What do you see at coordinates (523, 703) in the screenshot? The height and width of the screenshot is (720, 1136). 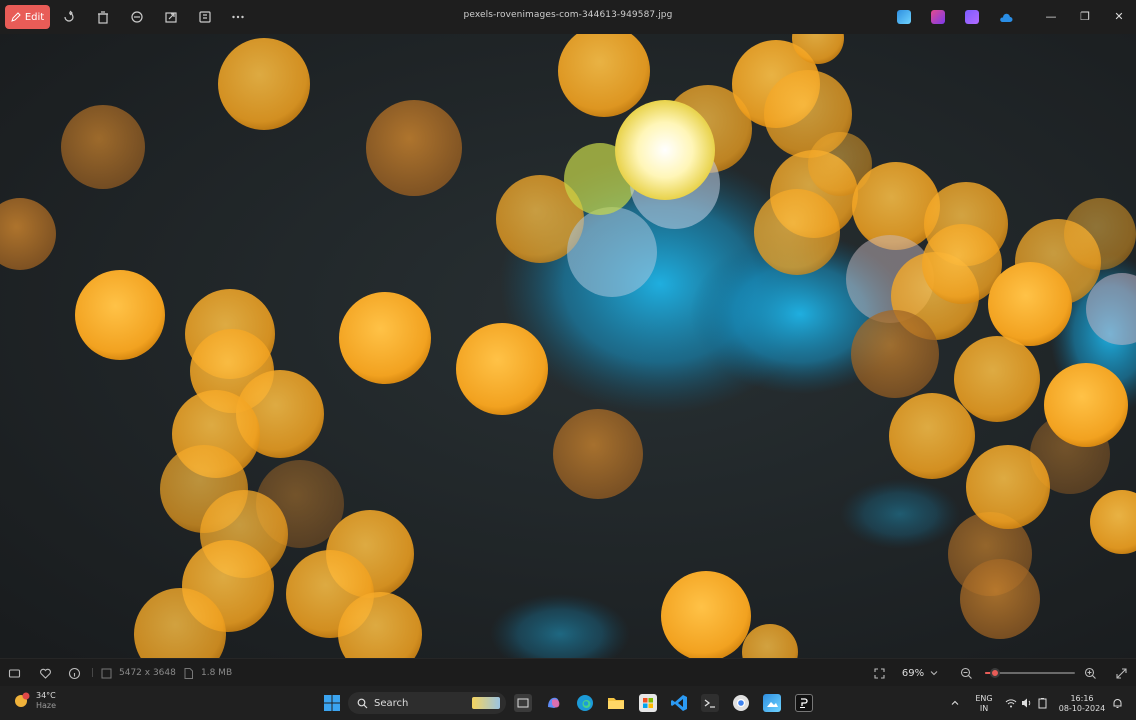 I see `task-view-icon` at bounding box center [523, 703].